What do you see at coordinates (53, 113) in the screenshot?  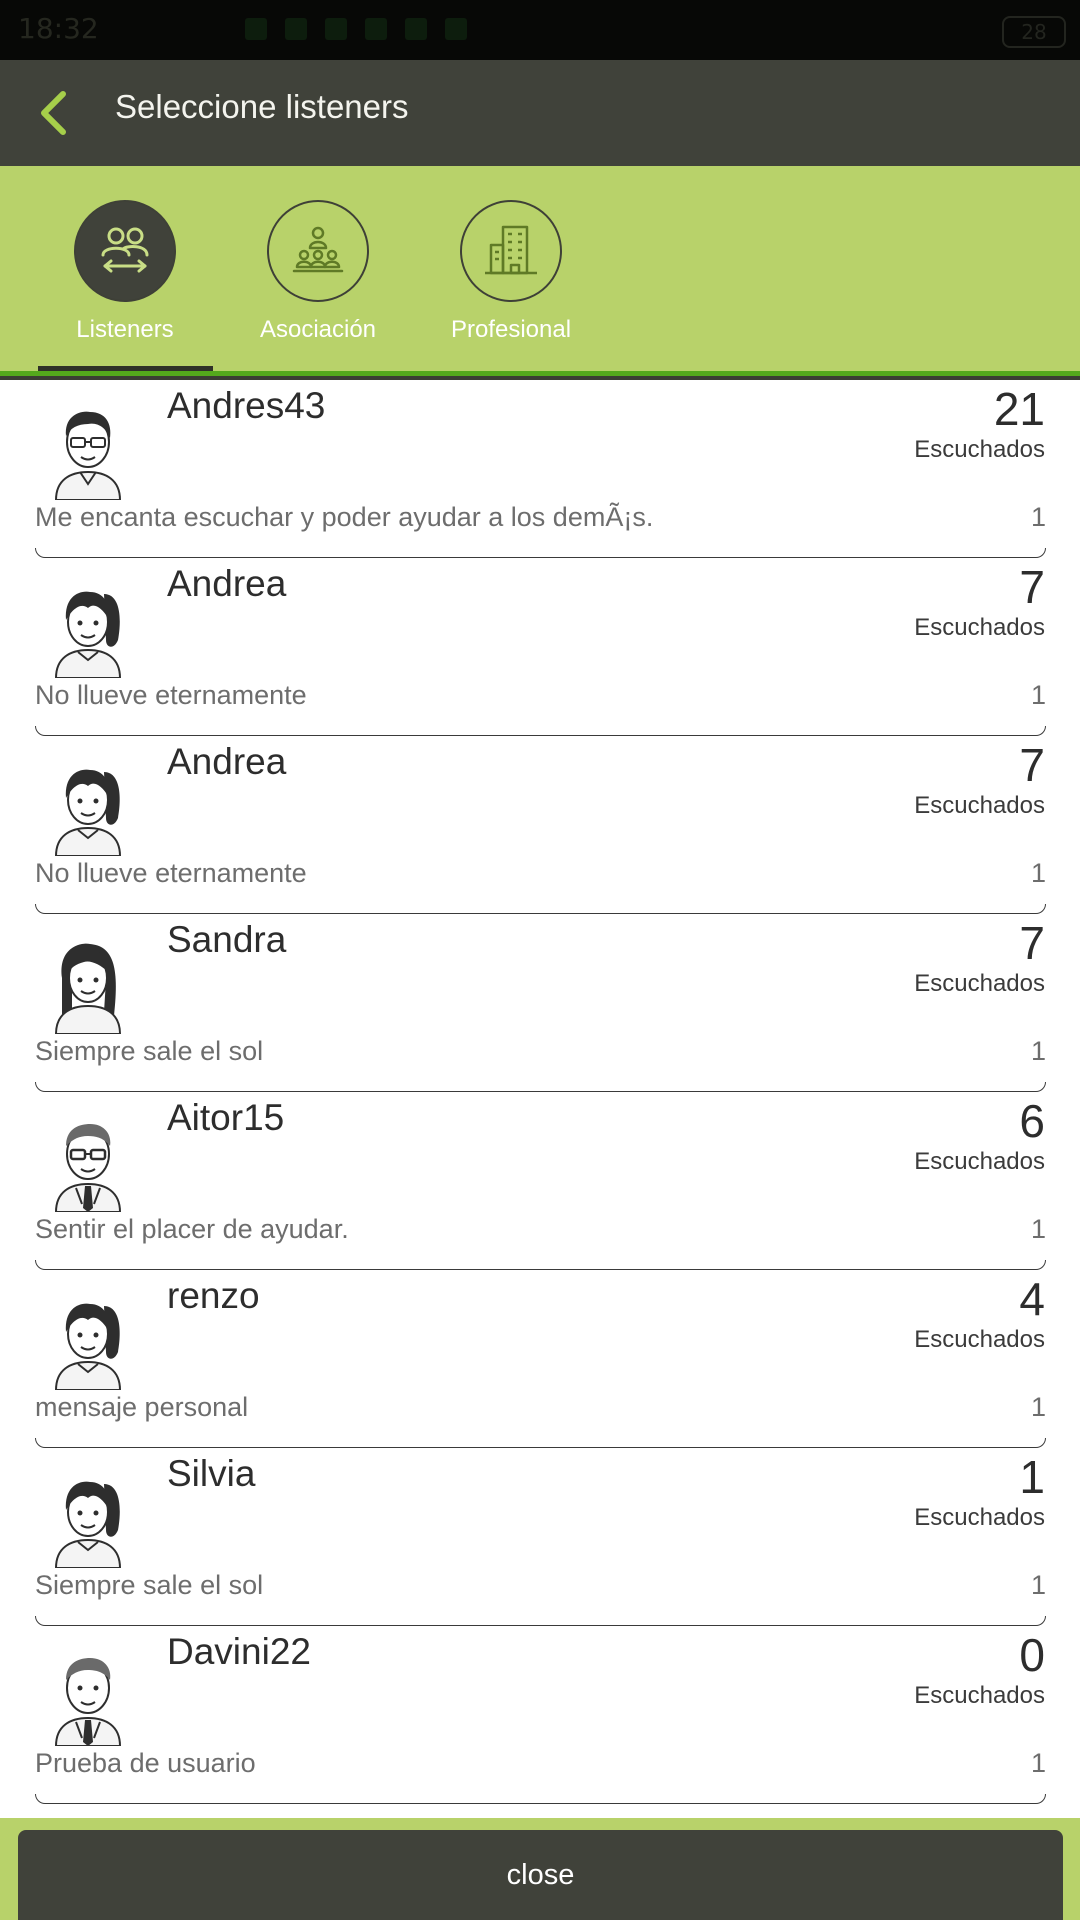 I see `chevron-left-icon` at bounding box center [53, 113].